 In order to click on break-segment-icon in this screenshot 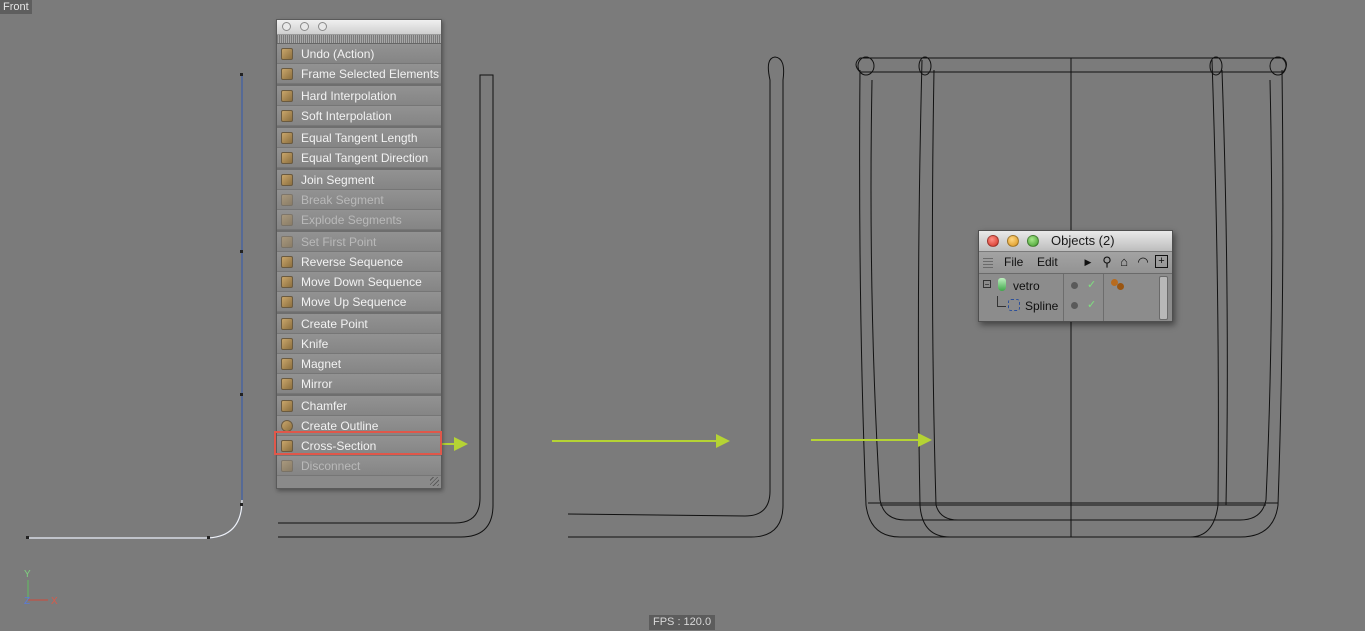, I will do `click(287, 200)`.